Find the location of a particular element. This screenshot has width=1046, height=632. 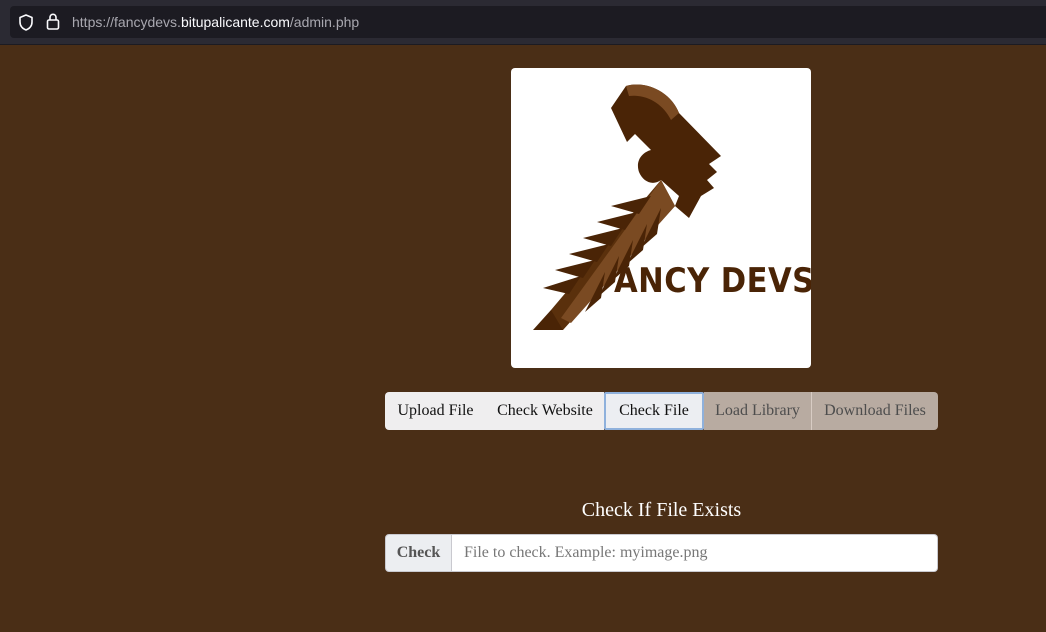

shield-icon is located at coordinates (26, 25).